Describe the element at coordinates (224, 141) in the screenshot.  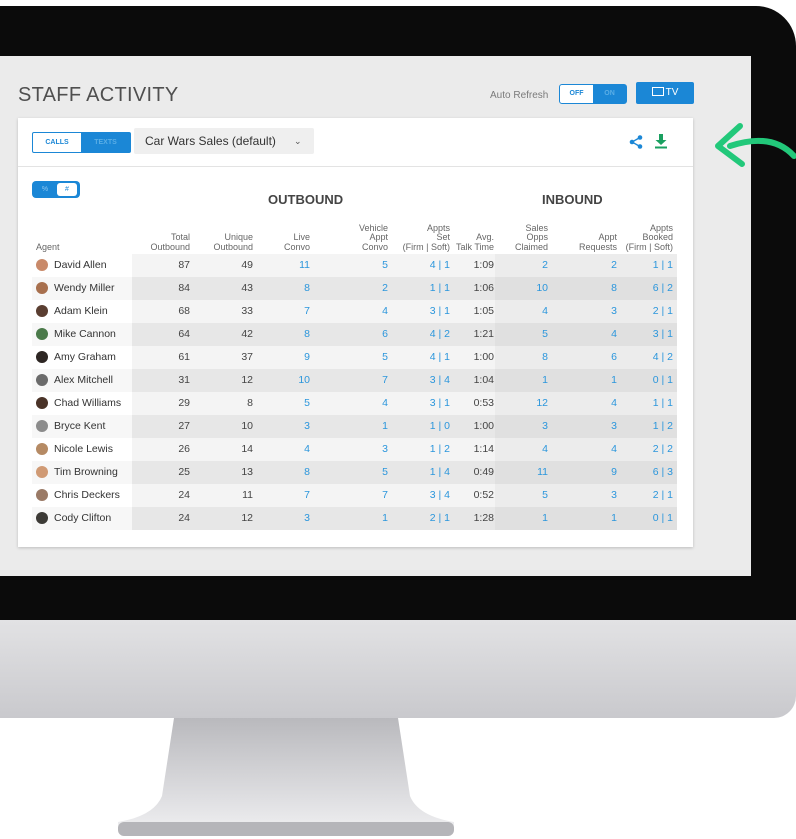
I see `report-select: Car Wars Sales (default) ⌄` at that location.